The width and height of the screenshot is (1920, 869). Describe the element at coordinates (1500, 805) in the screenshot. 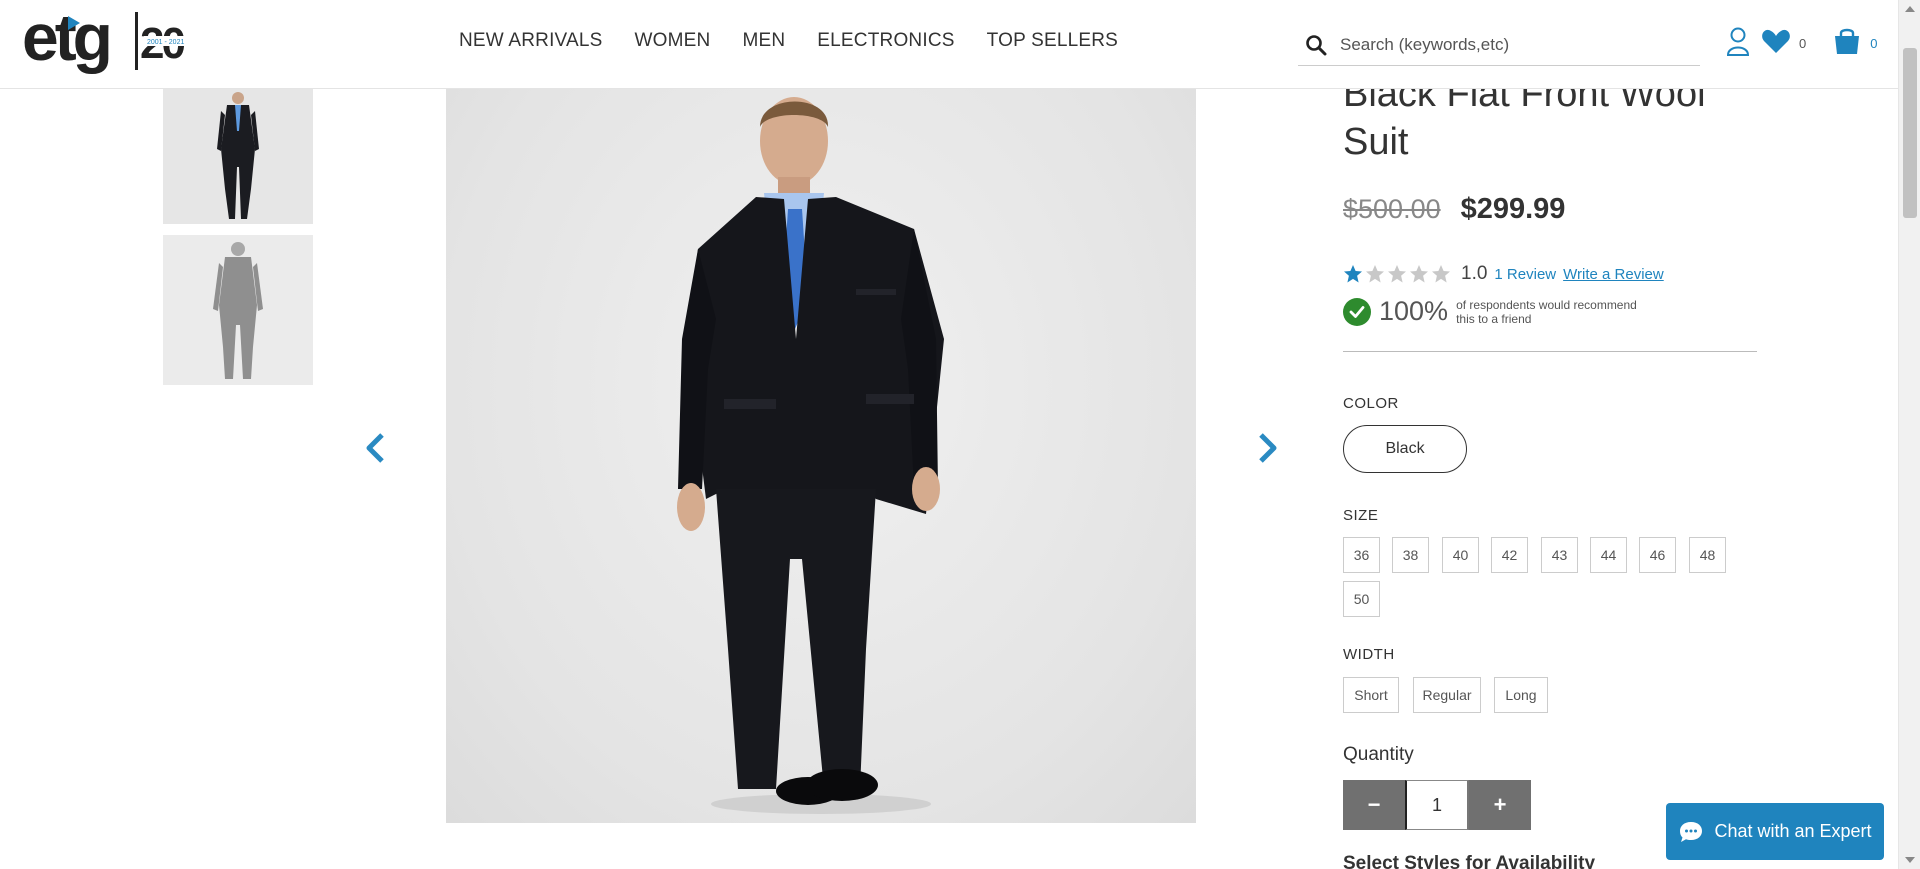

I see `quantity-plus-button: +` at that location.